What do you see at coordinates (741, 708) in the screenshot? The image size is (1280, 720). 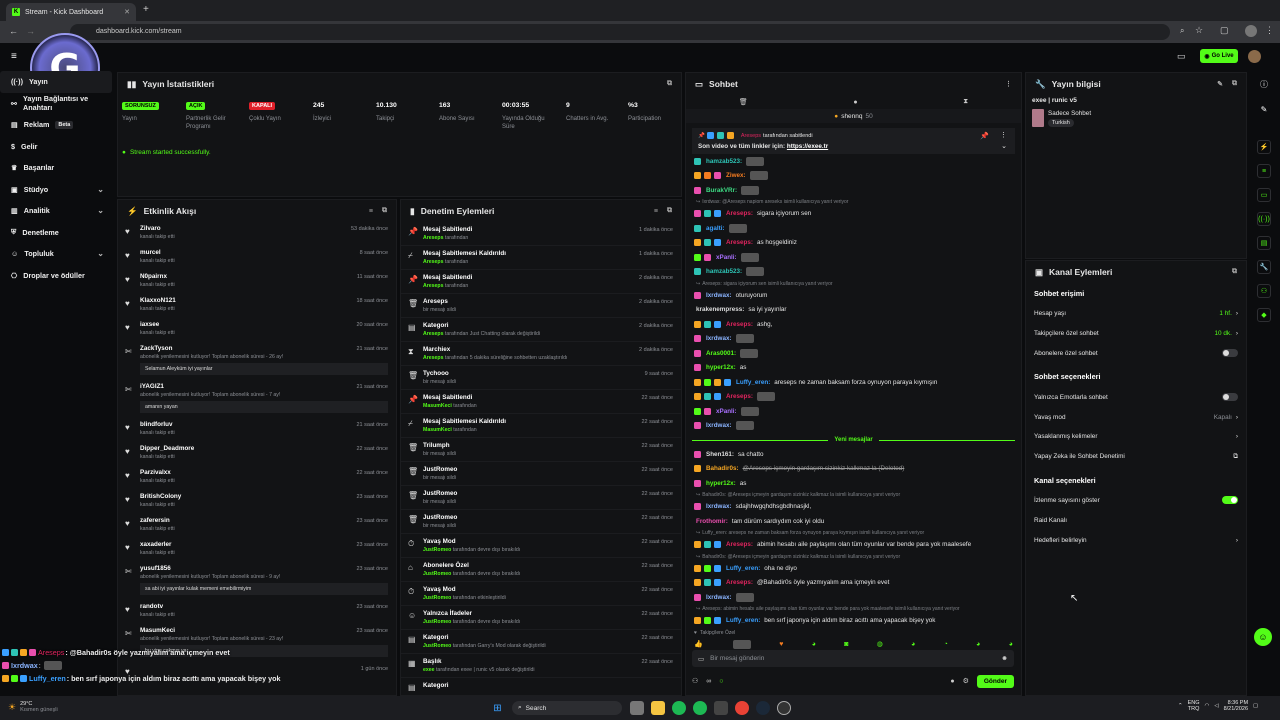 I see `chrome-icon` at bounding box center [741, 708].